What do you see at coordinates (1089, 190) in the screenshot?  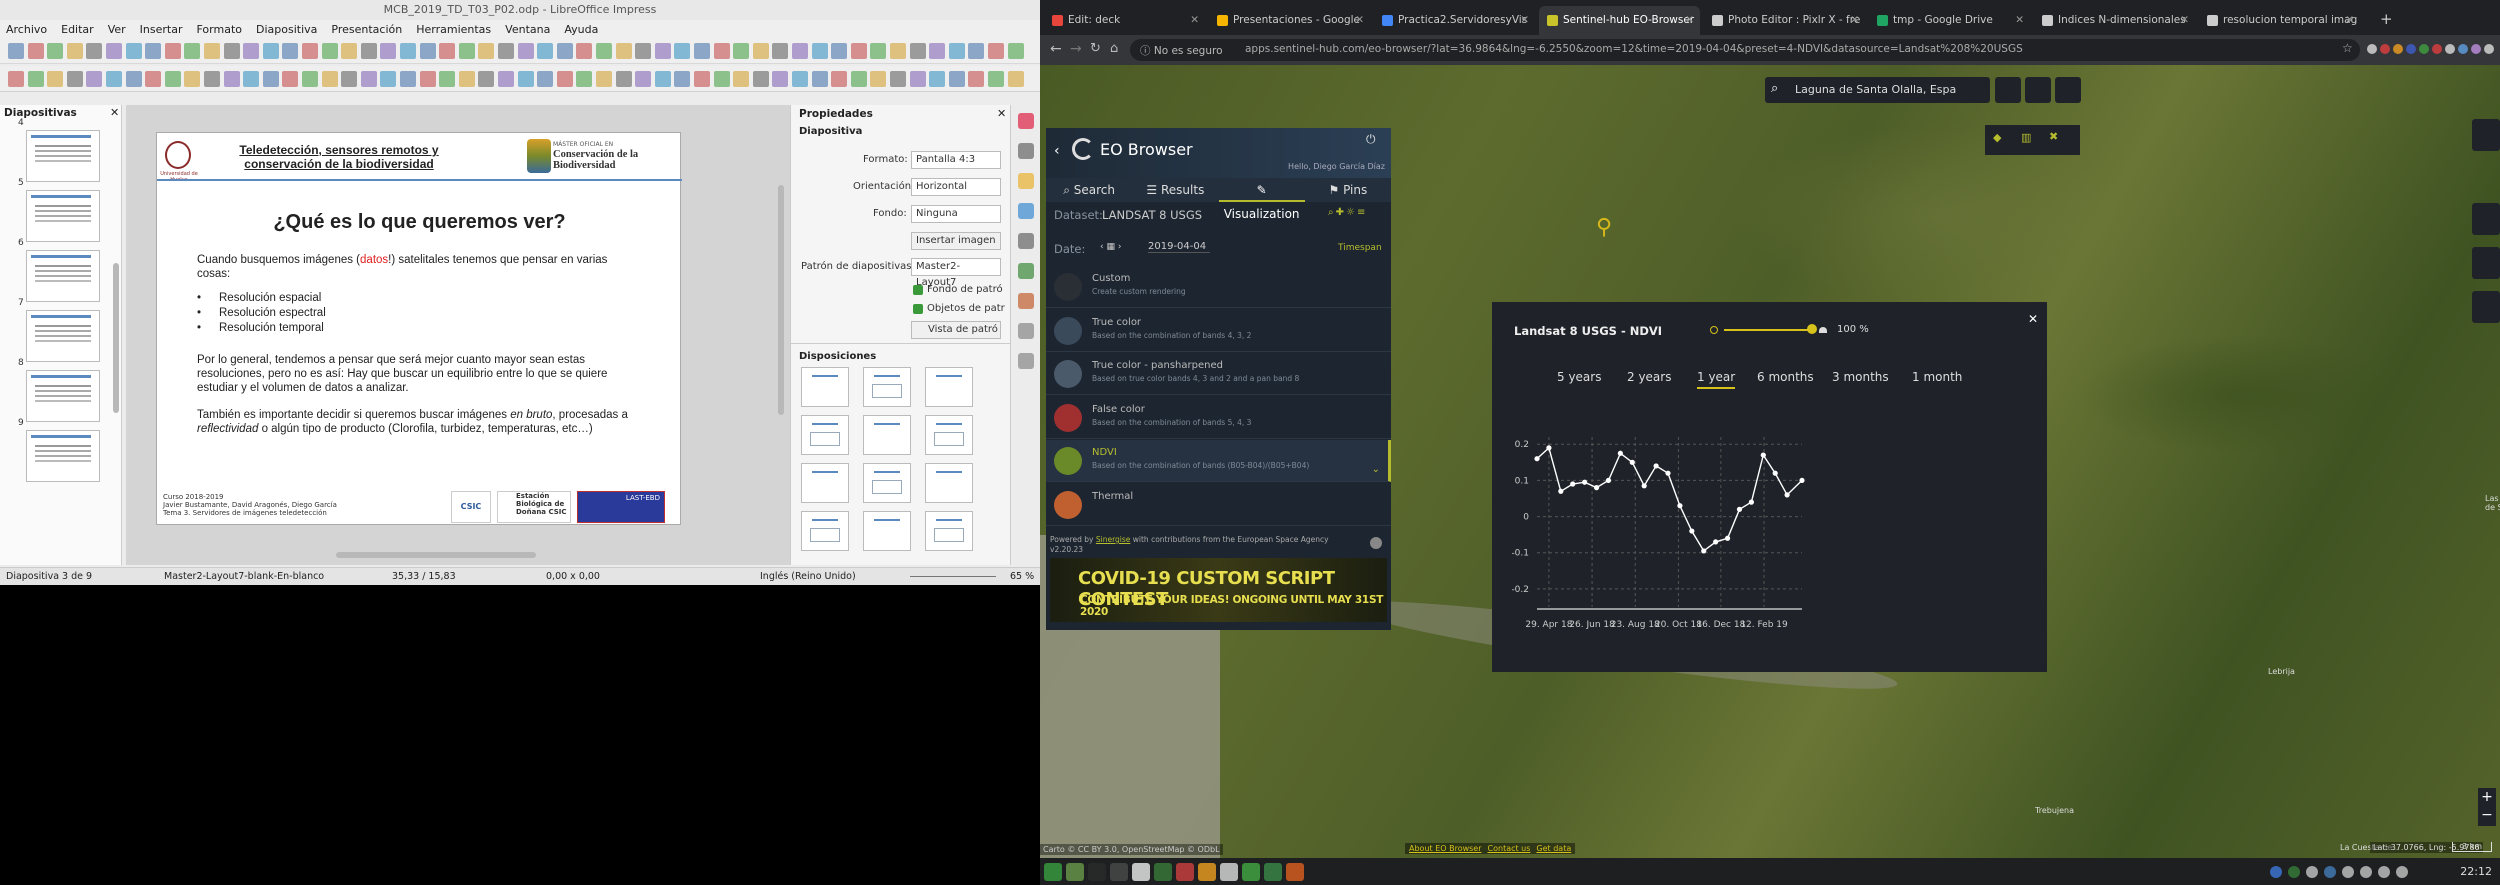 I see `eo-tab-search: ⌕ Search` at bounding box center [1089, 190].